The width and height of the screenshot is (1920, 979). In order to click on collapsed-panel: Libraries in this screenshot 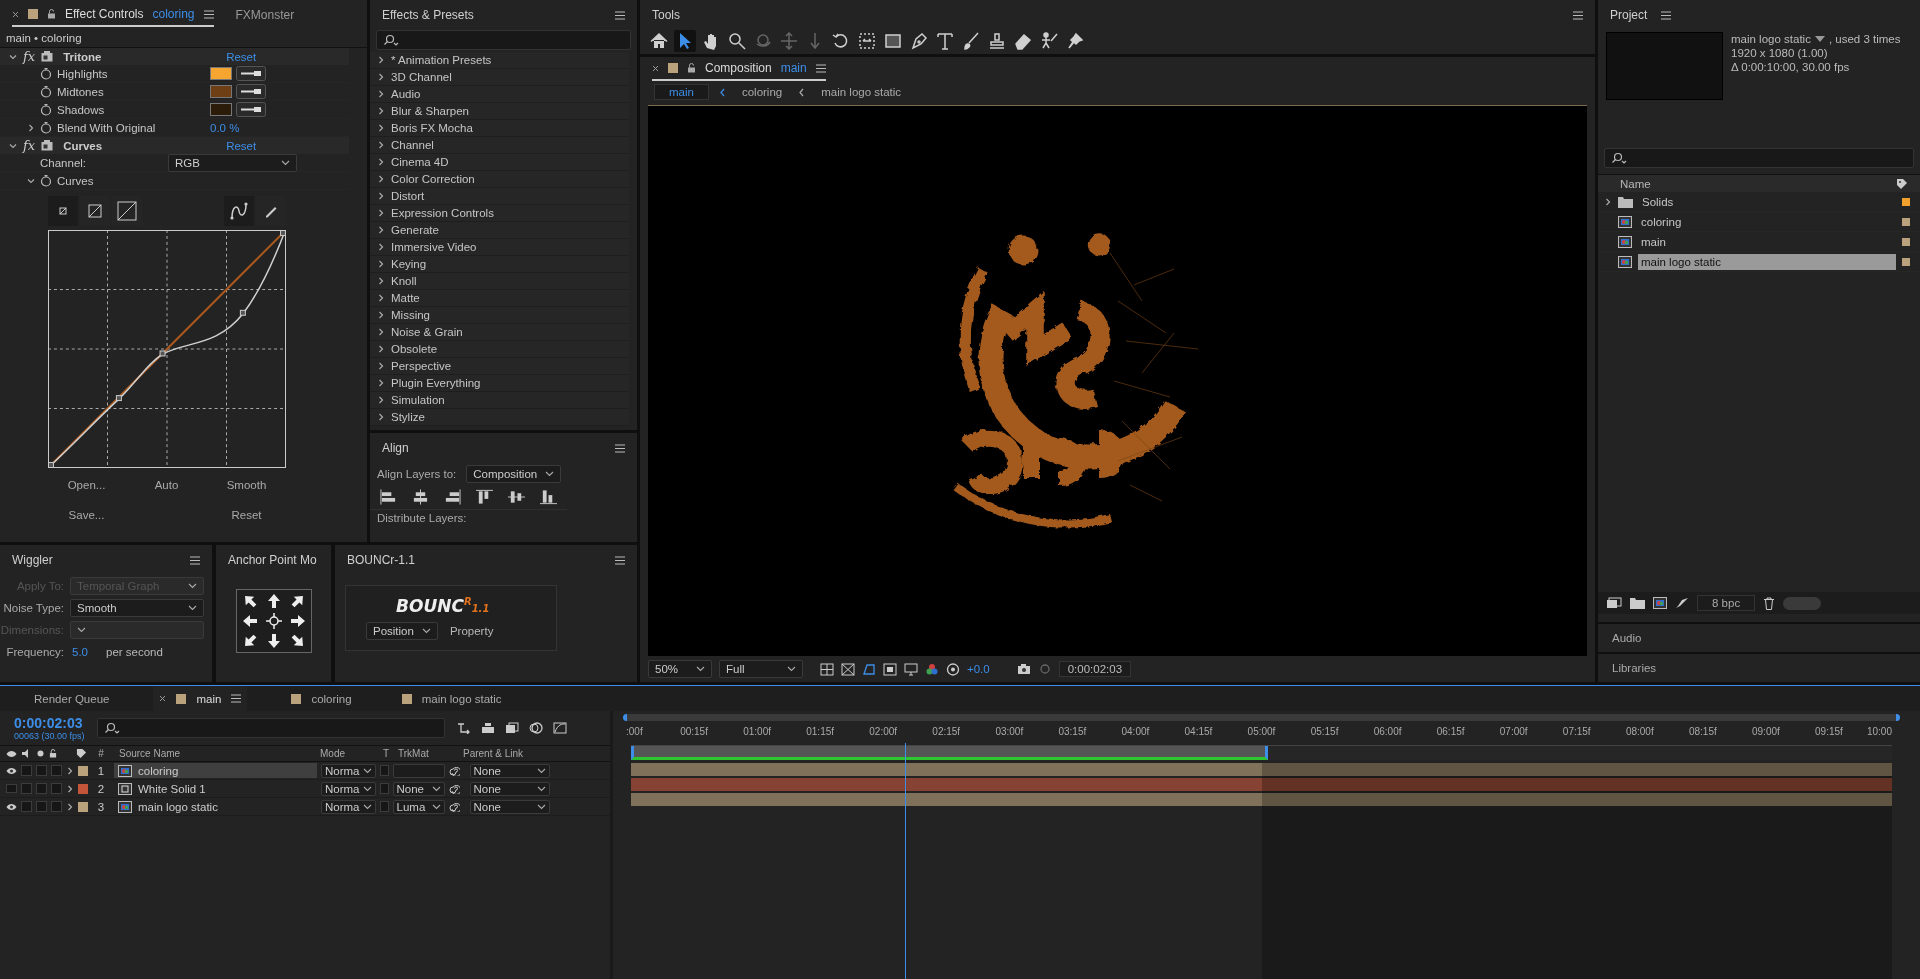, I will do `click(1759, 668)`.